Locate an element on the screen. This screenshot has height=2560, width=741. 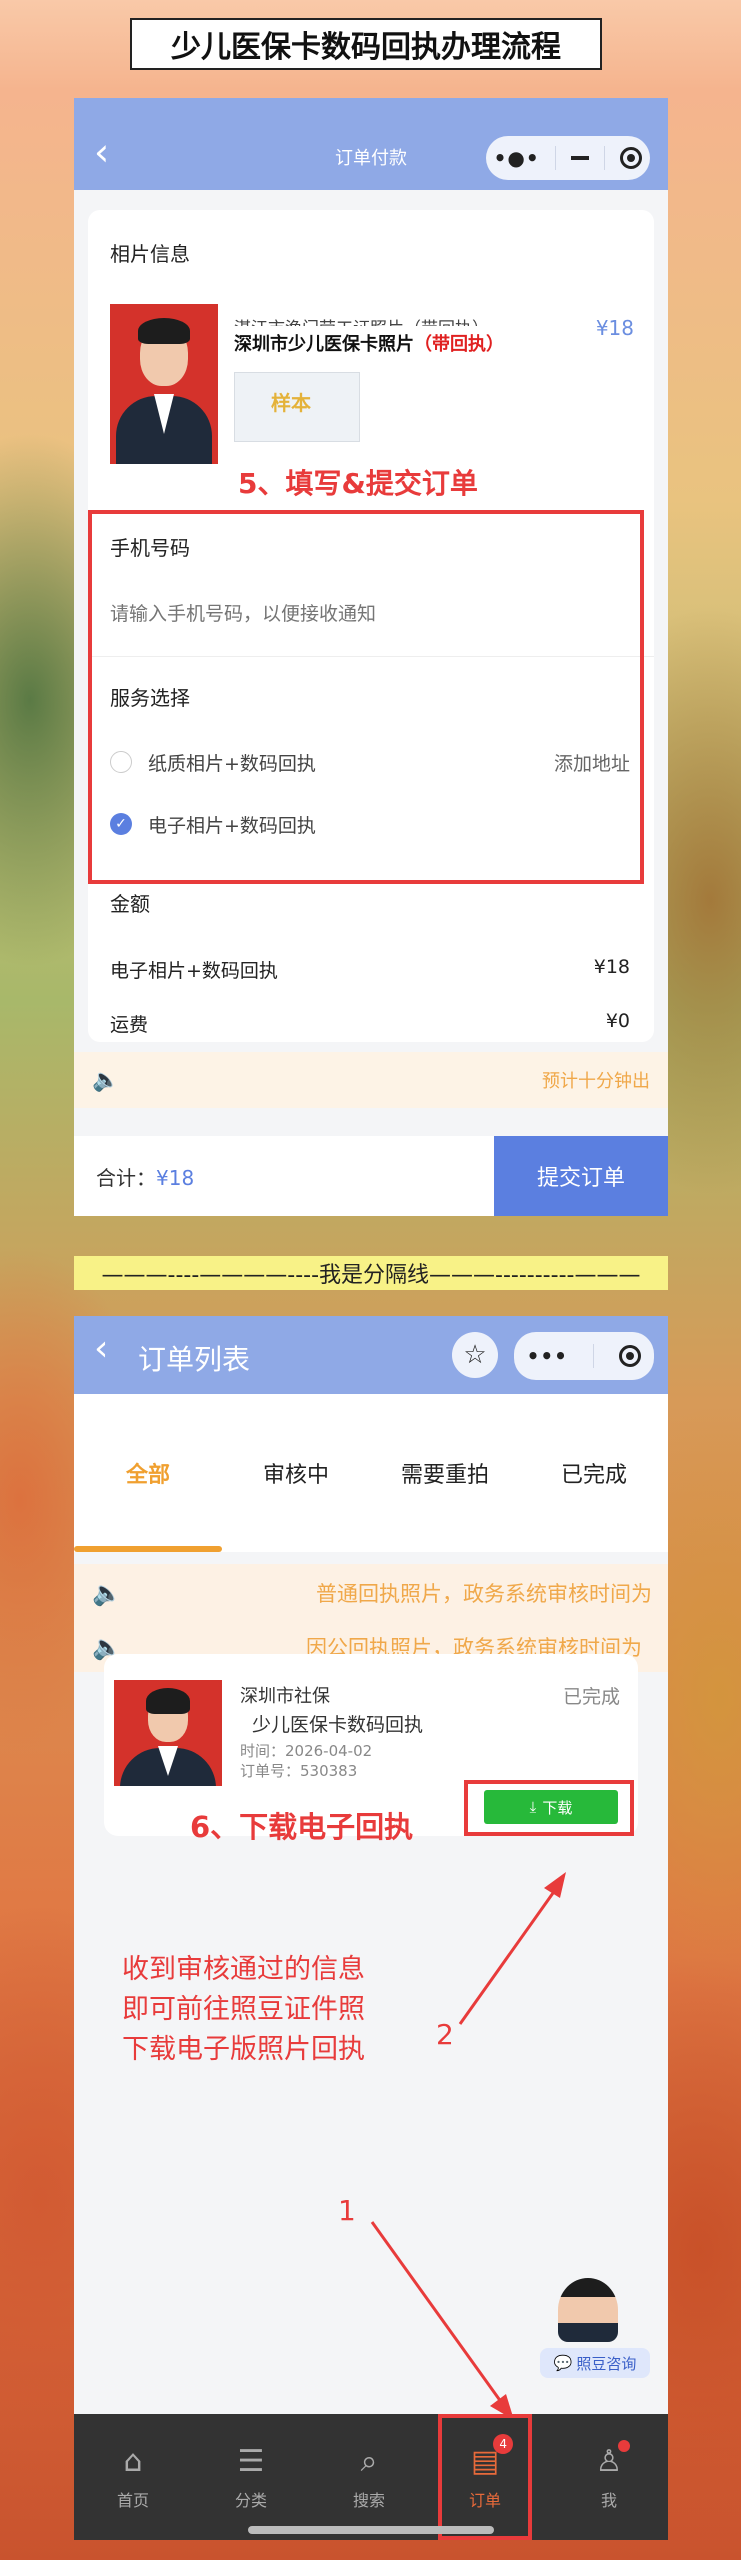
step5-annotation: 5、填写&提交订单 is located at coordinates (358, 483).